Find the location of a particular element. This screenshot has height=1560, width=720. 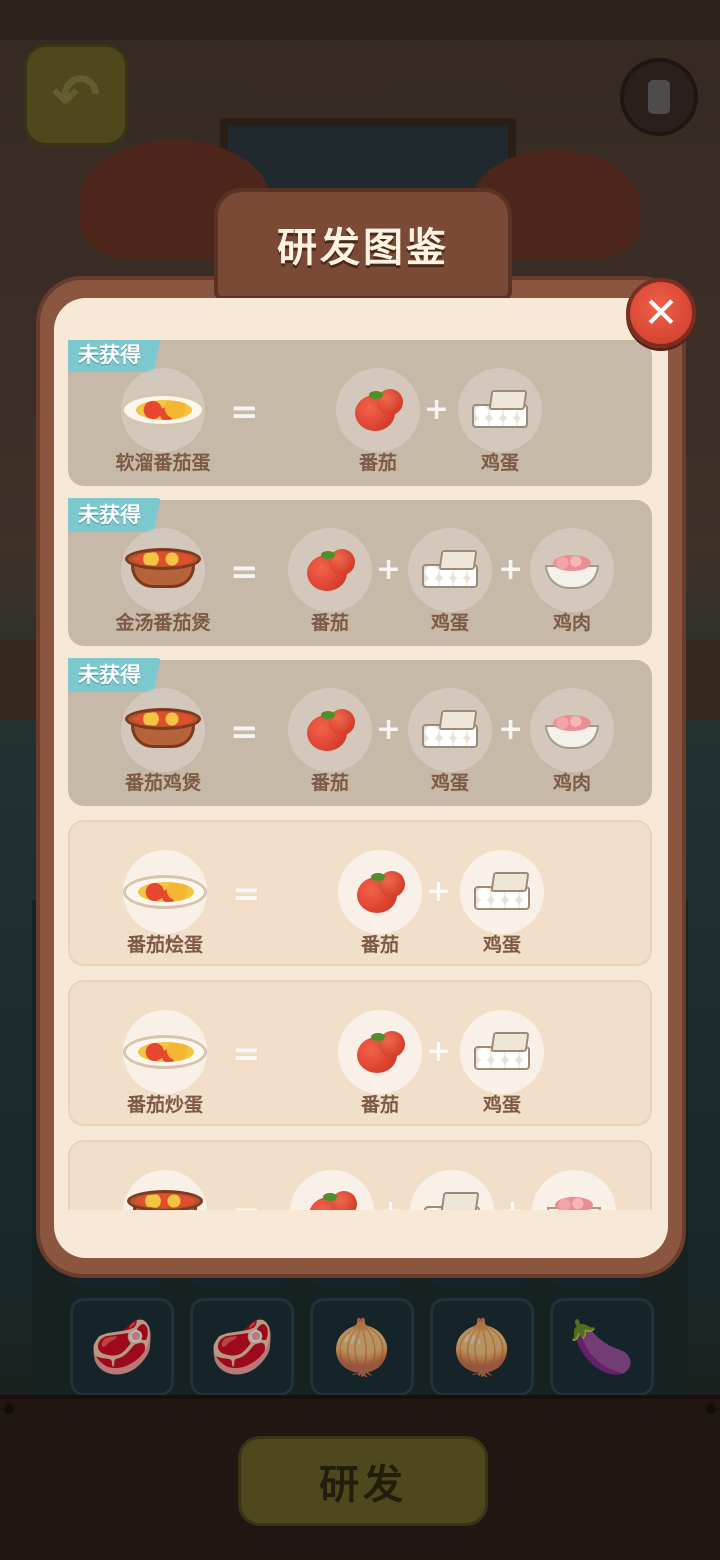

recipe-card: 未获得 番茄鸡煲 = 番茄 鸡蛋 鸡肉 + + is located at coordinates (360, 732).